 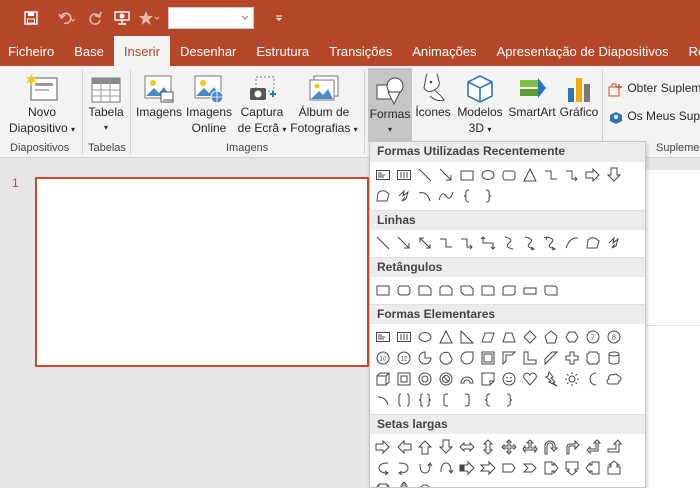 What do you see at coordinates (614, 358) in the screenshot?
I see `shape-can-icon` at bounding box center [614, 358].